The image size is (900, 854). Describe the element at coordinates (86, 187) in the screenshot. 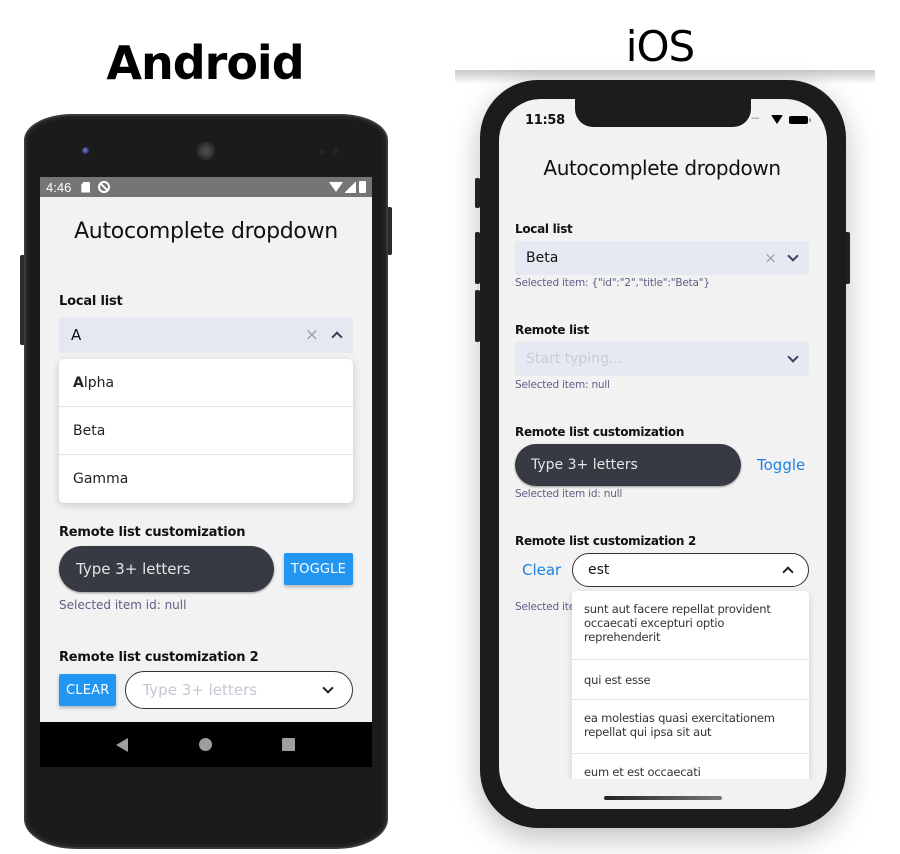

I see `sd-card-icon` at that location.